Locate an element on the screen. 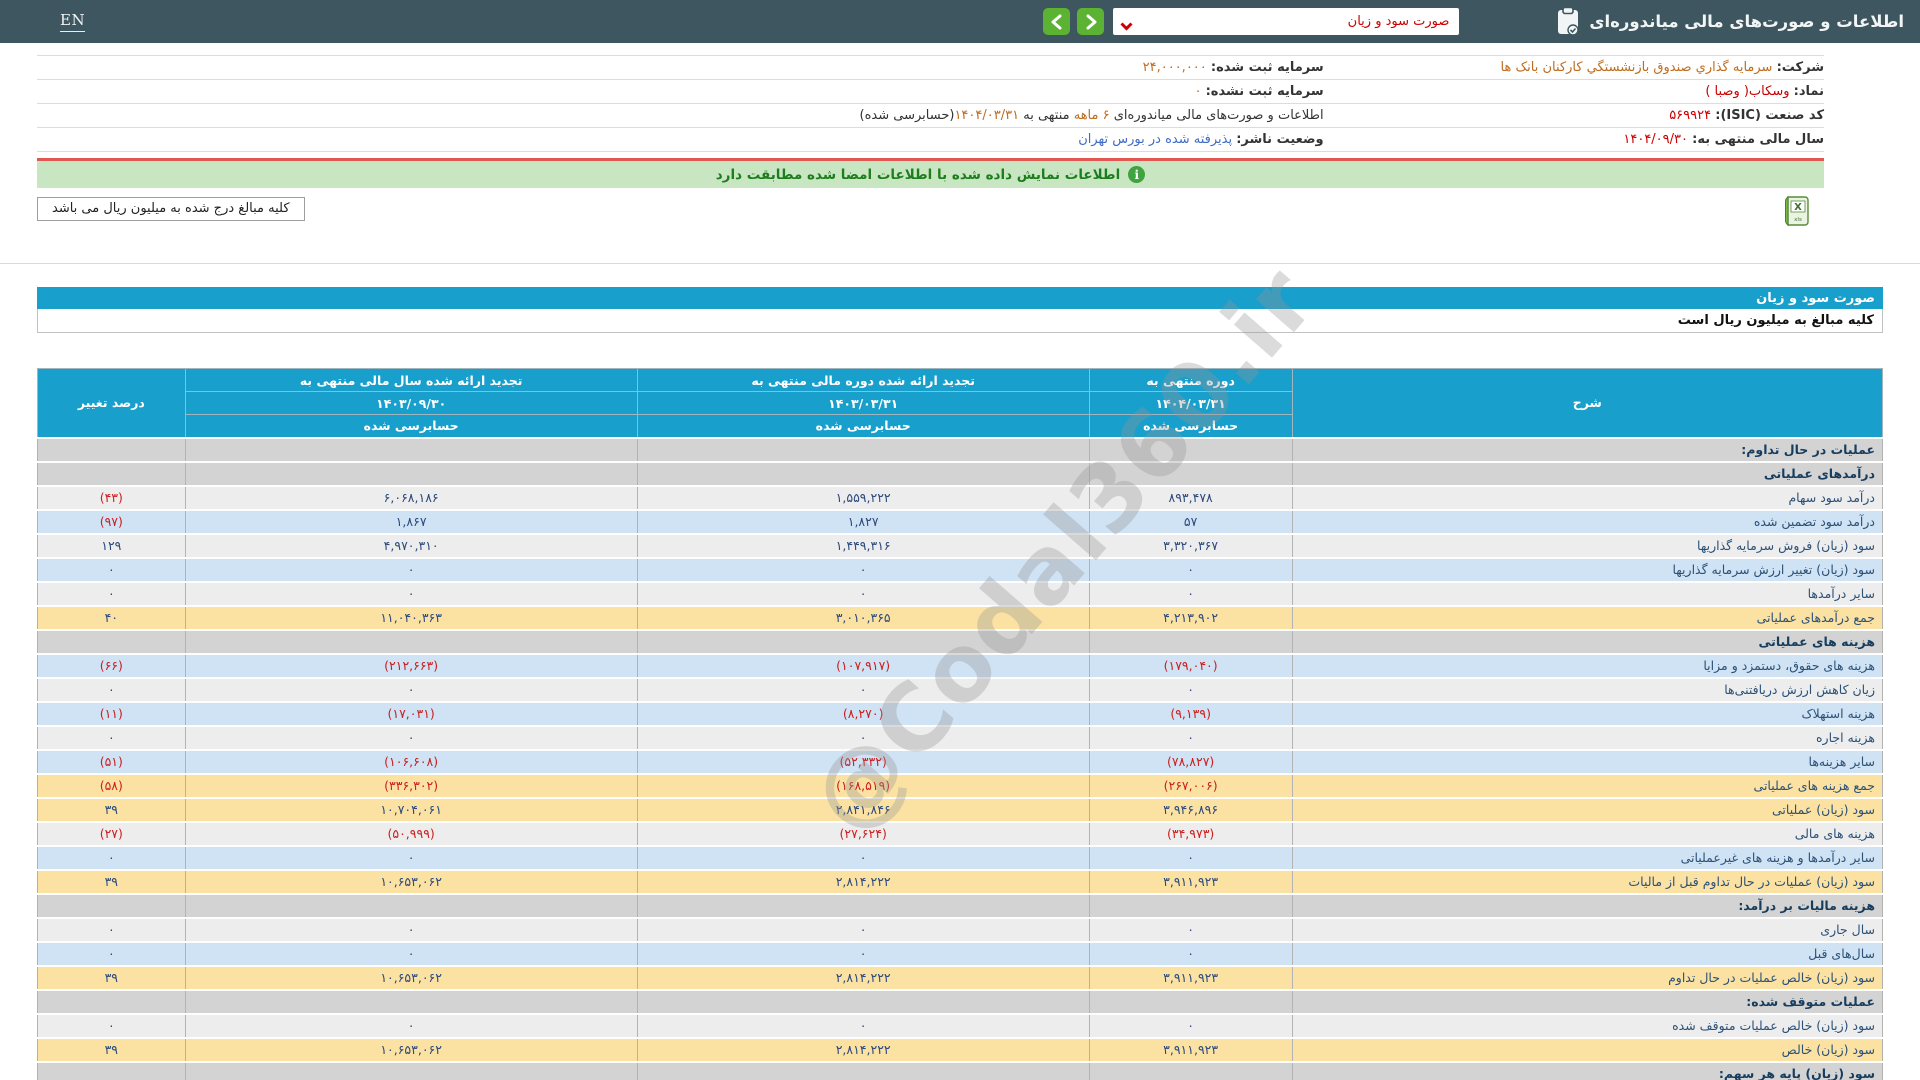 The width and height of the screenshot is (1920, 1080). table-row: نماد: وسکاب( وصبا ) سرمایه ثبت نشده: ۰ is located at coordinates (930, 91).